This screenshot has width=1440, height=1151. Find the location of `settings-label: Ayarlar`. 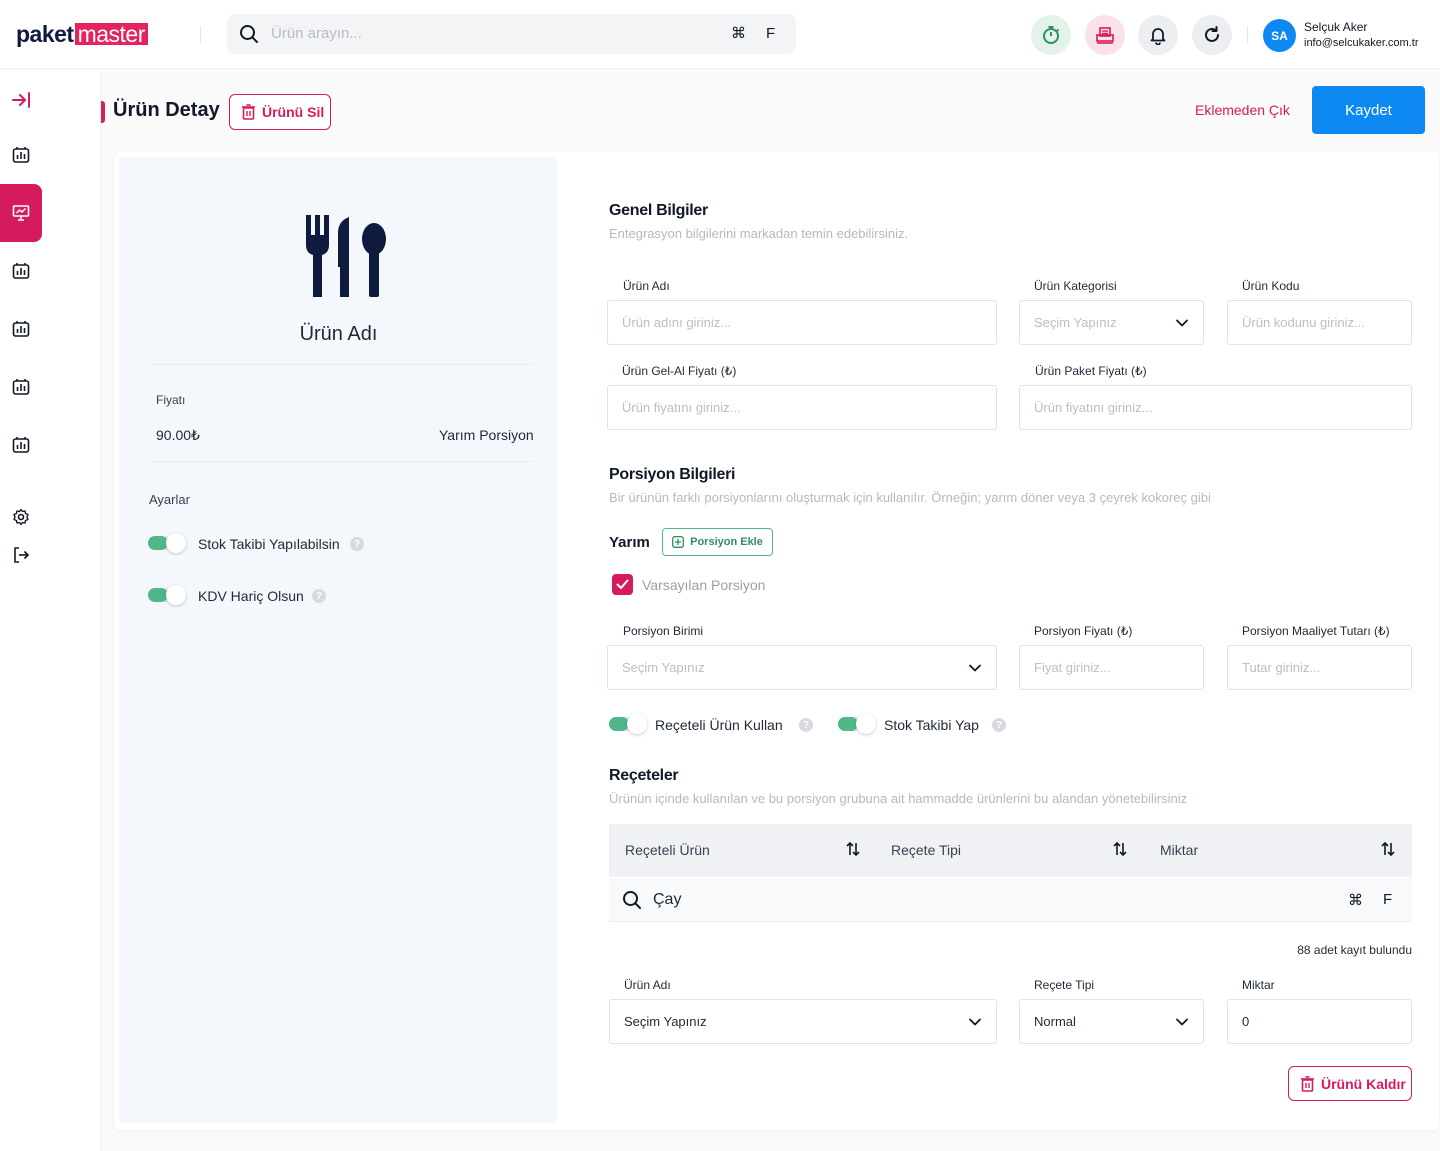

settings-label: Ayarlar is located at coordinates (169, 499).